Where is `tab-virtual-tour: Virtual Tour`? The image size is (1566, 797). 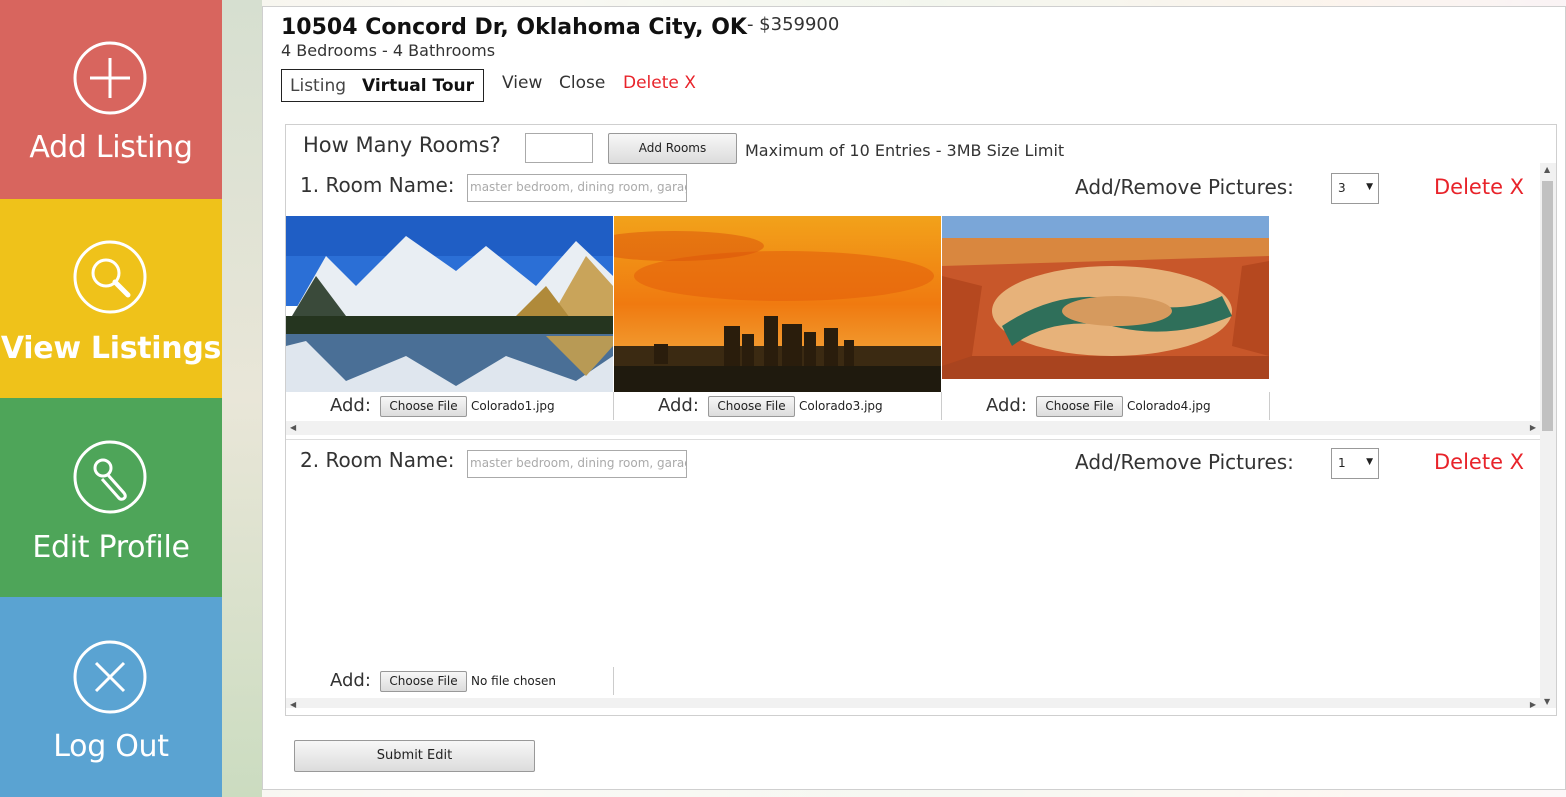 tab-virtual-tour: Virtual Tour is located at coordinates (418, 86).